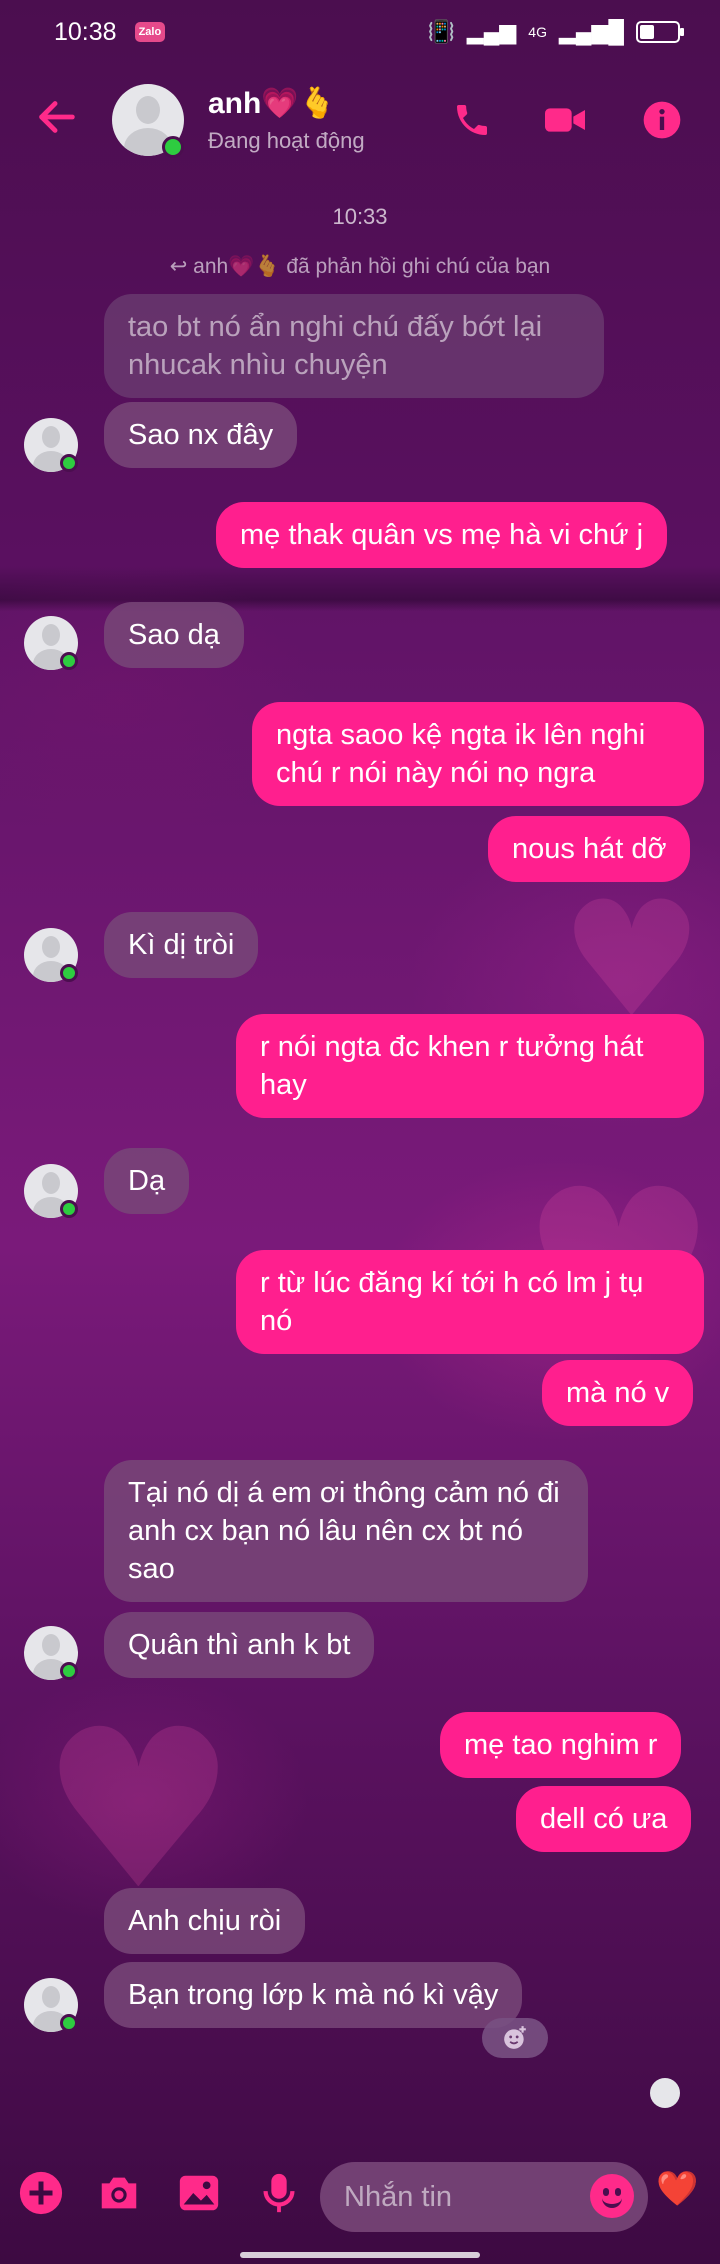 The width and height of the screenshot is (720, 2264). Describe the element at coordinates (313, 1995) in the screenshot. I see `message-bubble-incoming: Bạn trong lớp k mà nó kì vậy` at that location.